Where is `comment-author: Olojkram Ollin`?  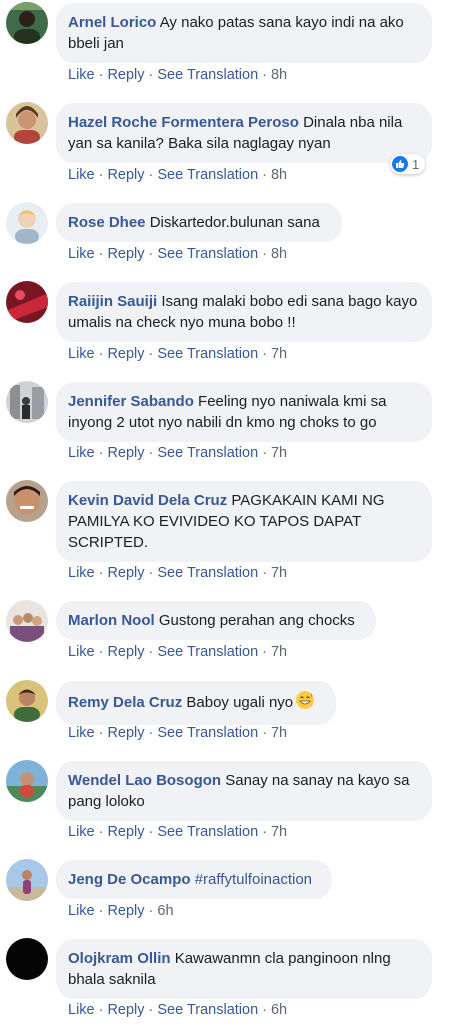
comment-author: Olojkram Ollin is located at coordinates (119, 958).